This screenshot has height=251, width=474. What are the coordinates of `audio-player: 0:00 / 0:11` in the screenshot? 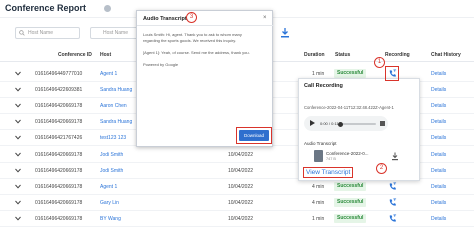 It's located at (346, 123).